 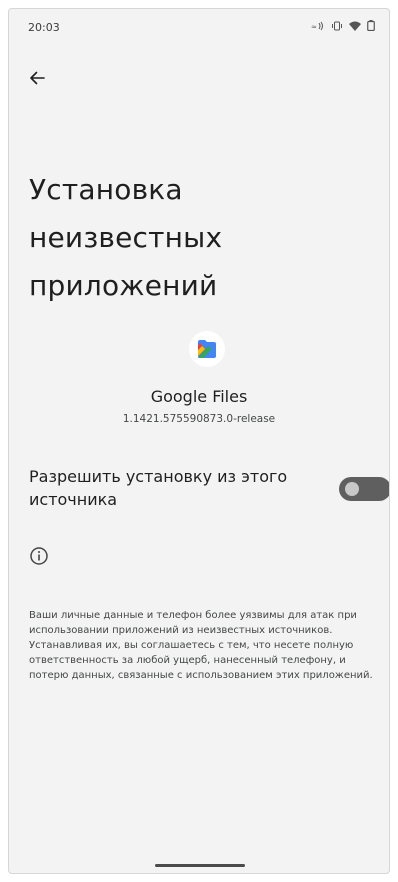 I want to click on volte-signal-icon: ≈, so click(x=318, y=26).